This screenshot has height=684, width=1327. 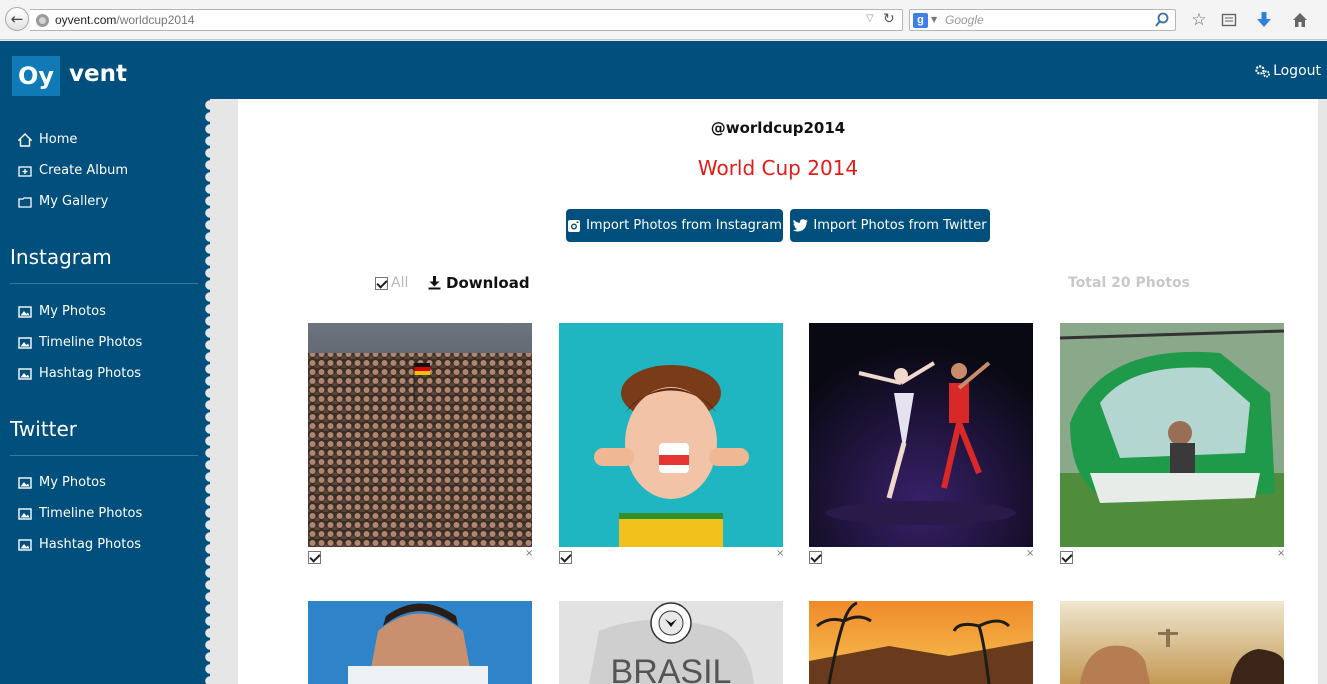 I want to click on import-instagram-label: Import Photos from Instagram, so click(x=684, y=225).